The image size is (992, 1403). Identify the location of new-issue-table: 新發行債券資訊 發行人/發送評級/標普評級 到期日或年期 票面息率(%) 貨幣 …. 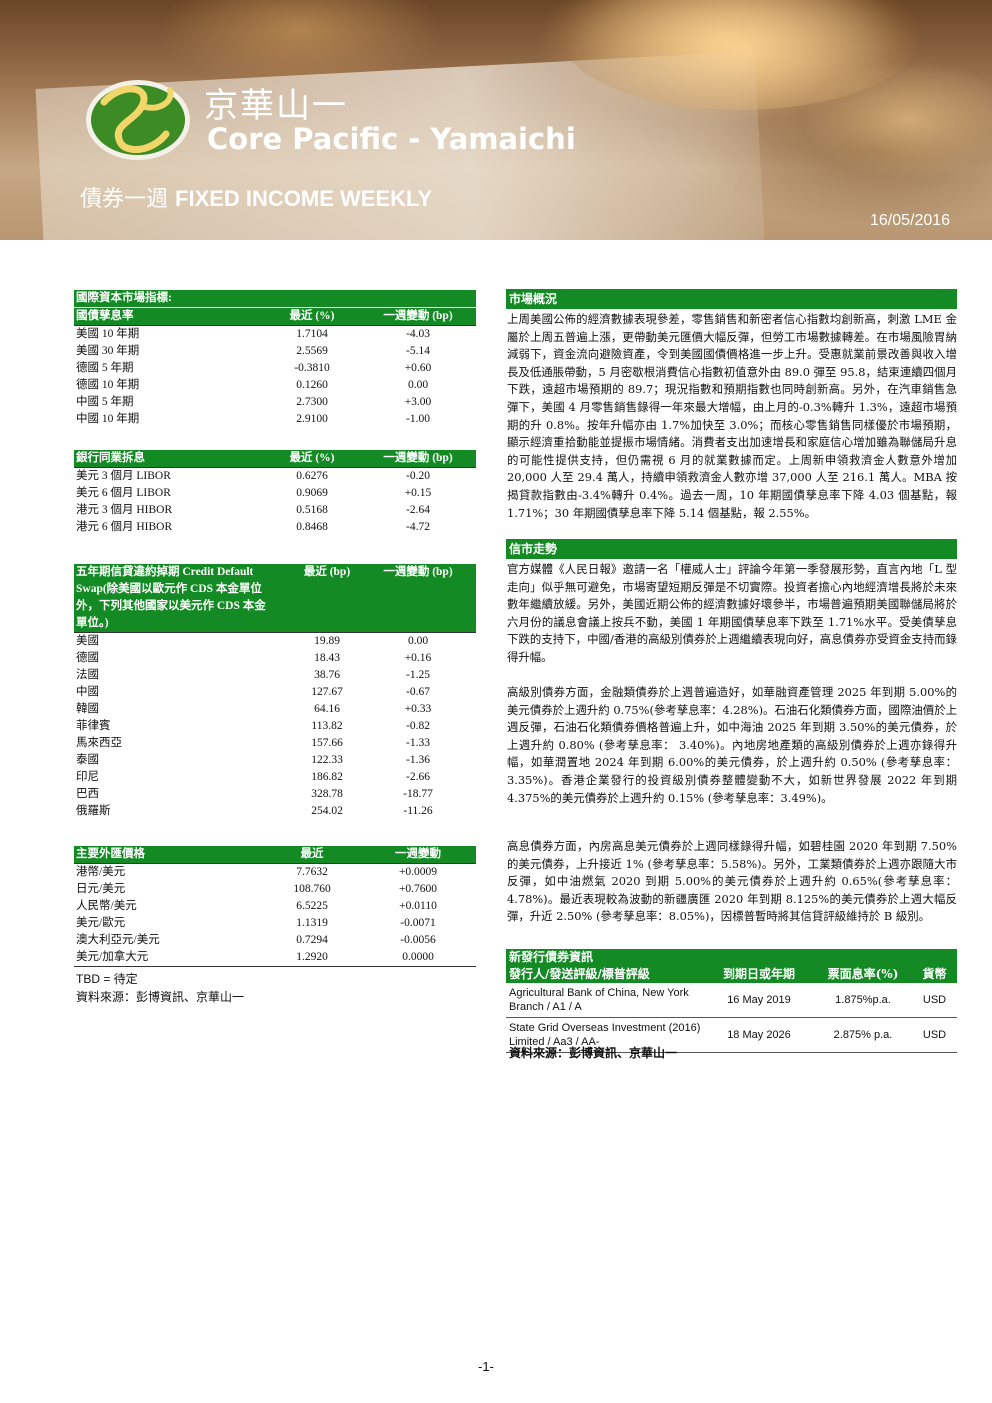
(731, 1001).